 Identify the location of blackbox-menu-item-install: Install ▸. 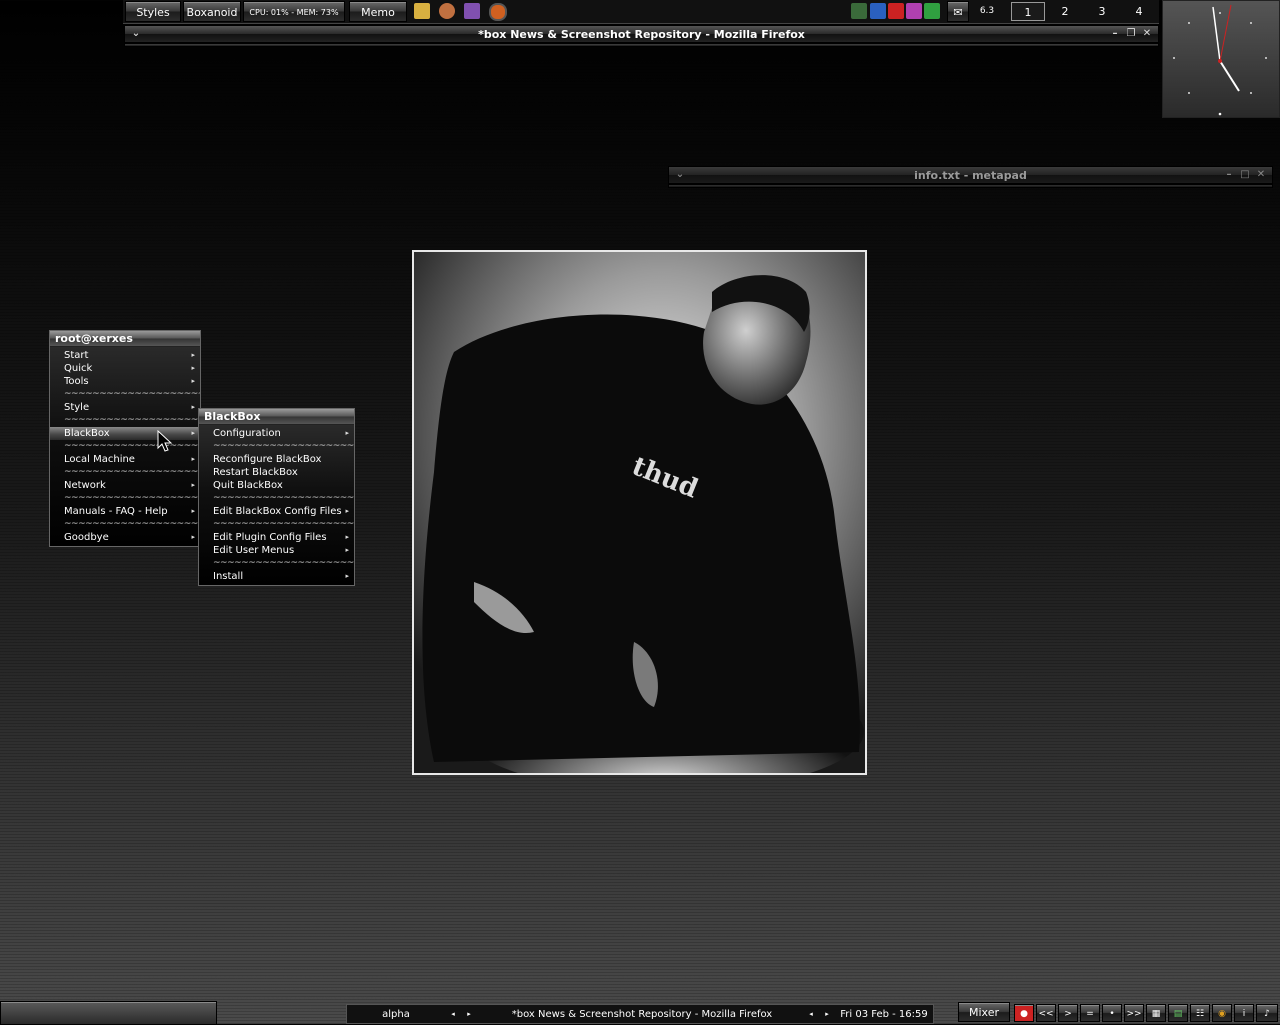
(276, 576).